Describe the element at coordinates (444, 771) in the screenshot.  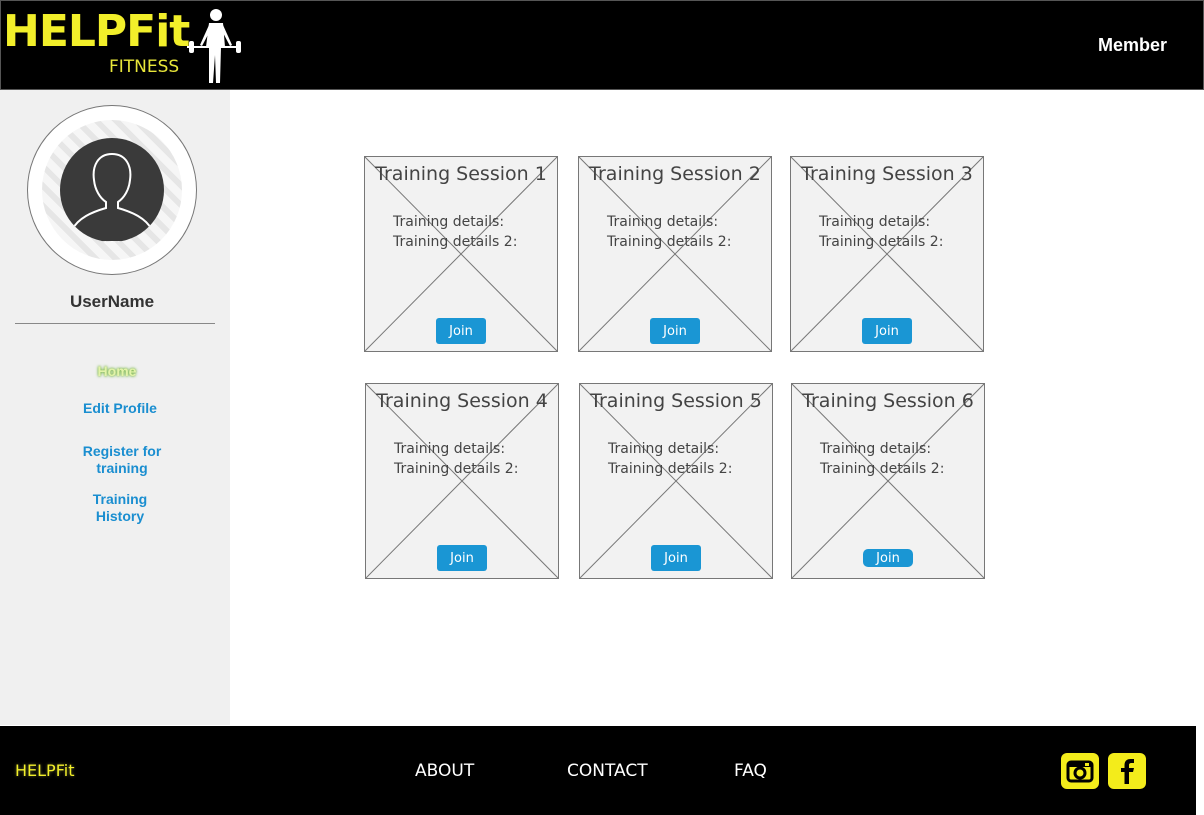
I see `footer-link-about: ABOUT` at that location.